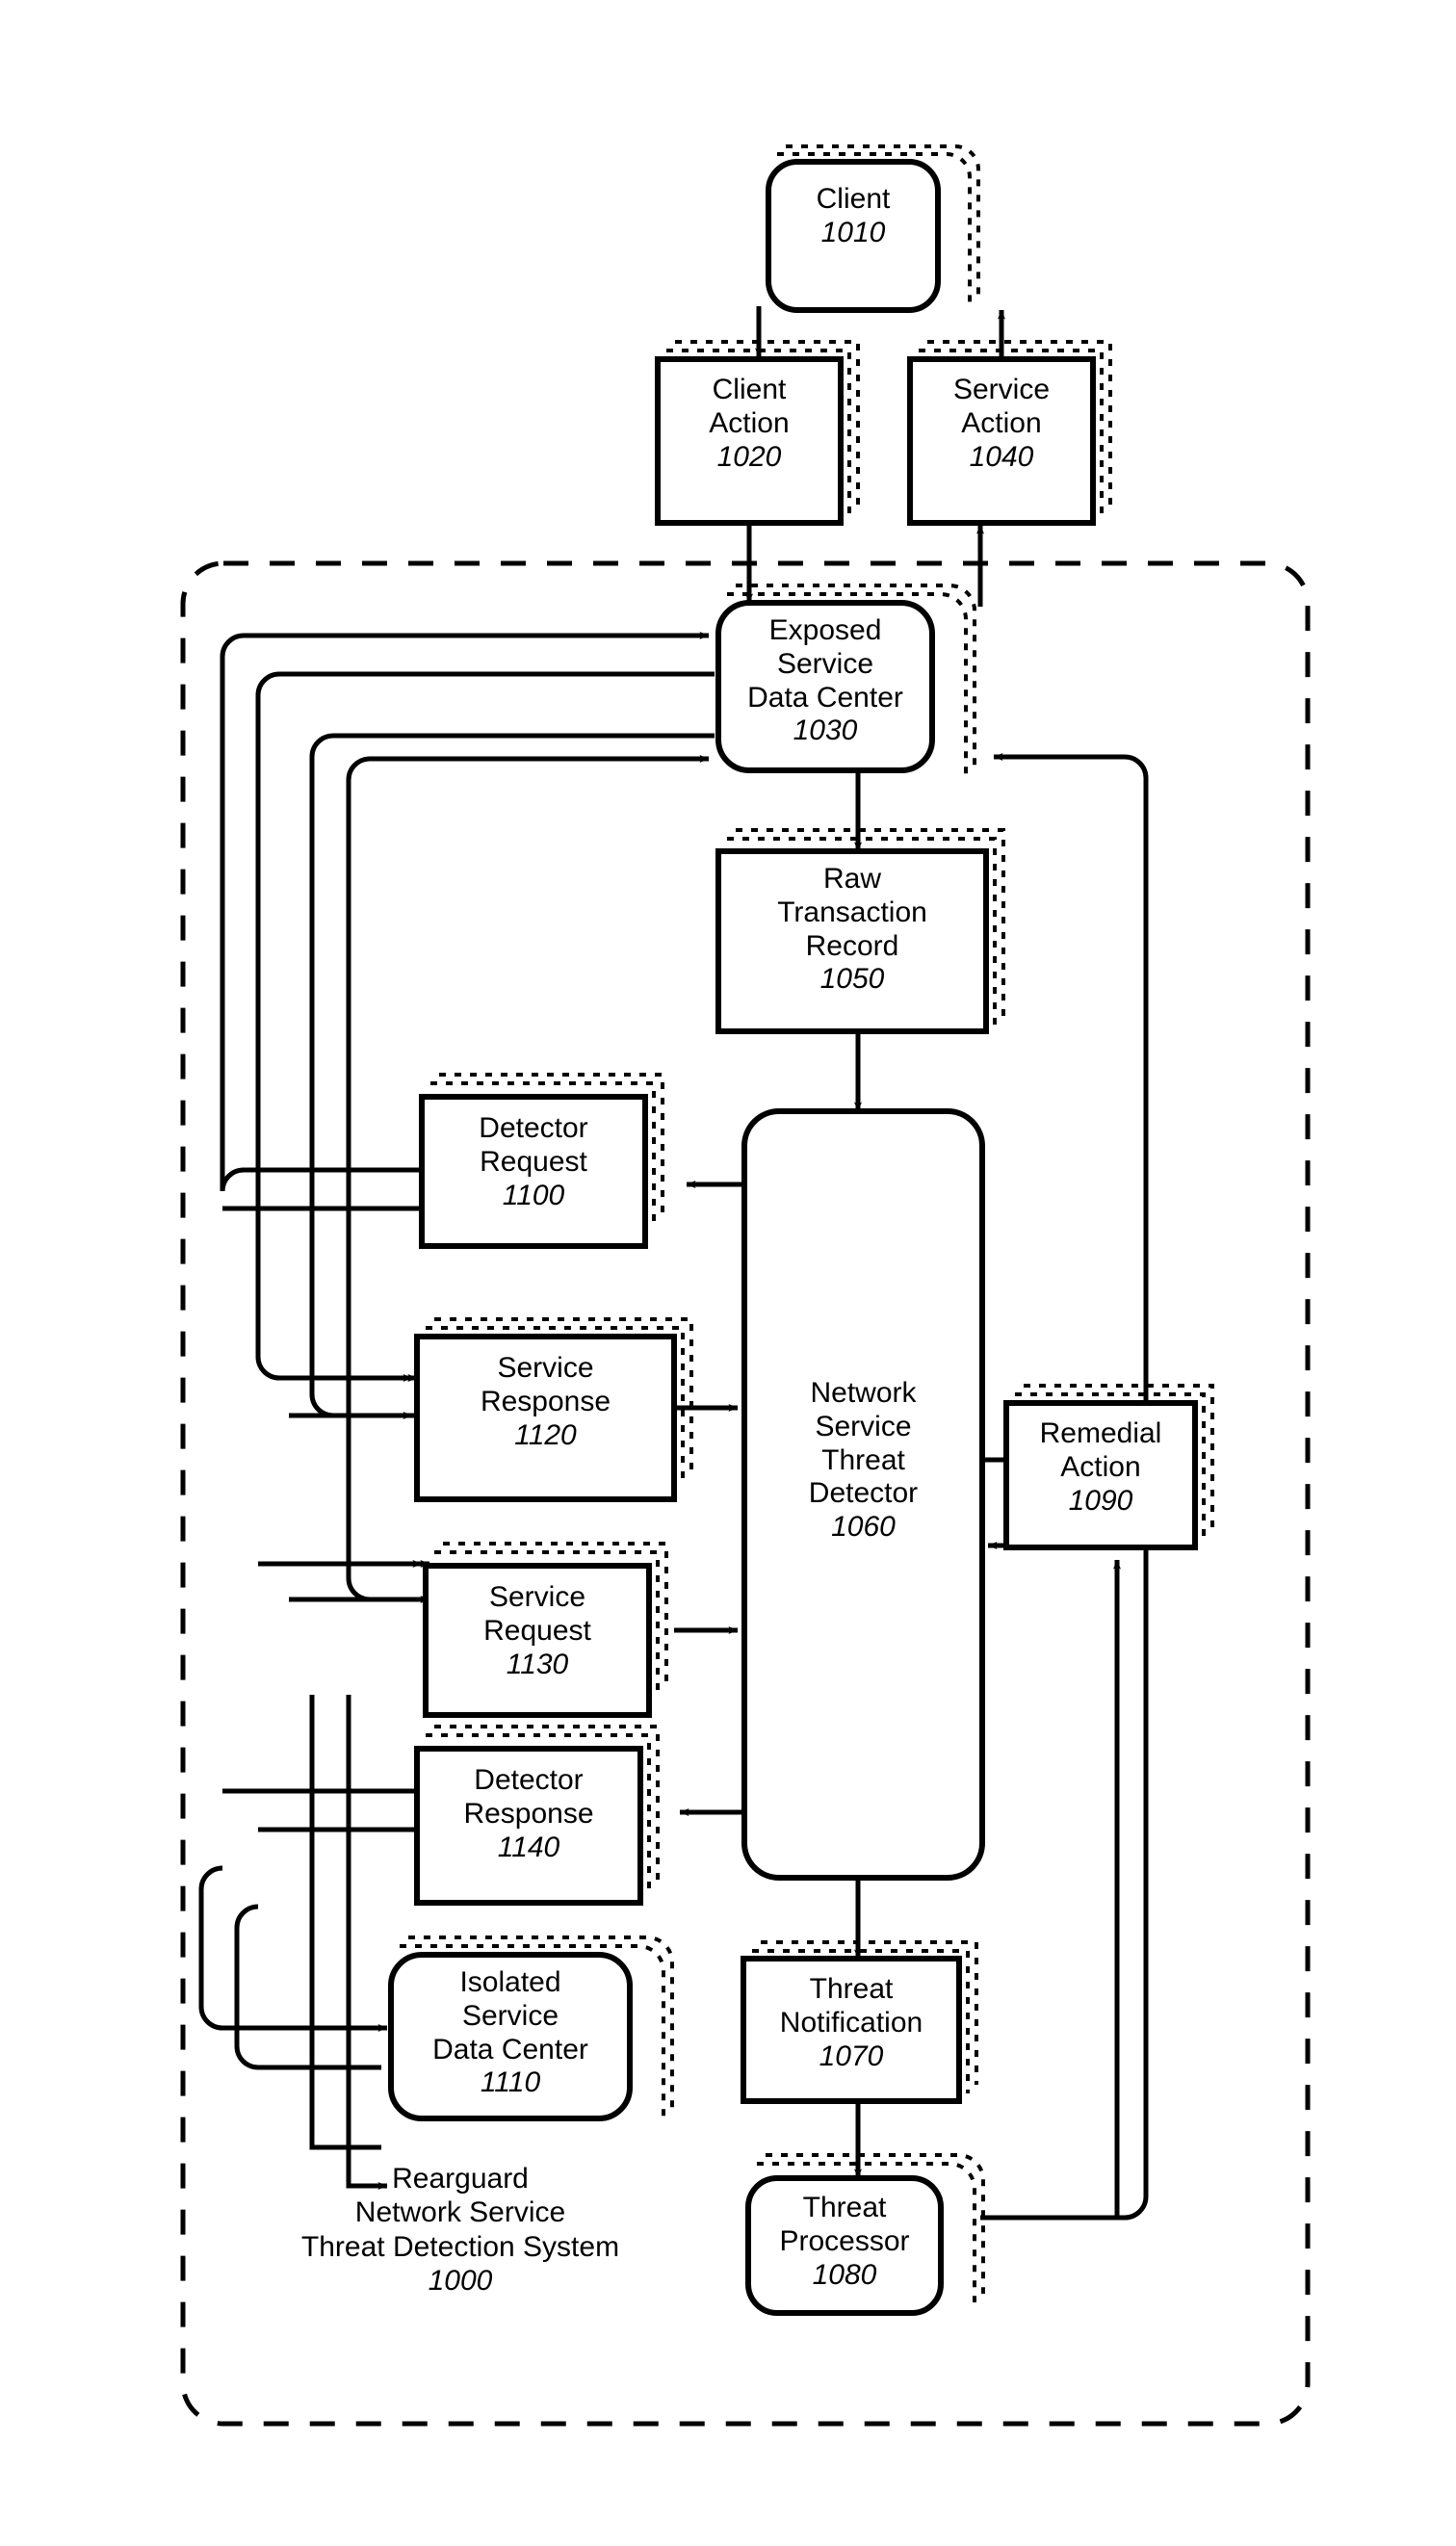 This screenshot has width=1456, height=2546. Describe the element at coordinates (1002, 441) in the screenshot. I see `node-service-action-shape` at that location.